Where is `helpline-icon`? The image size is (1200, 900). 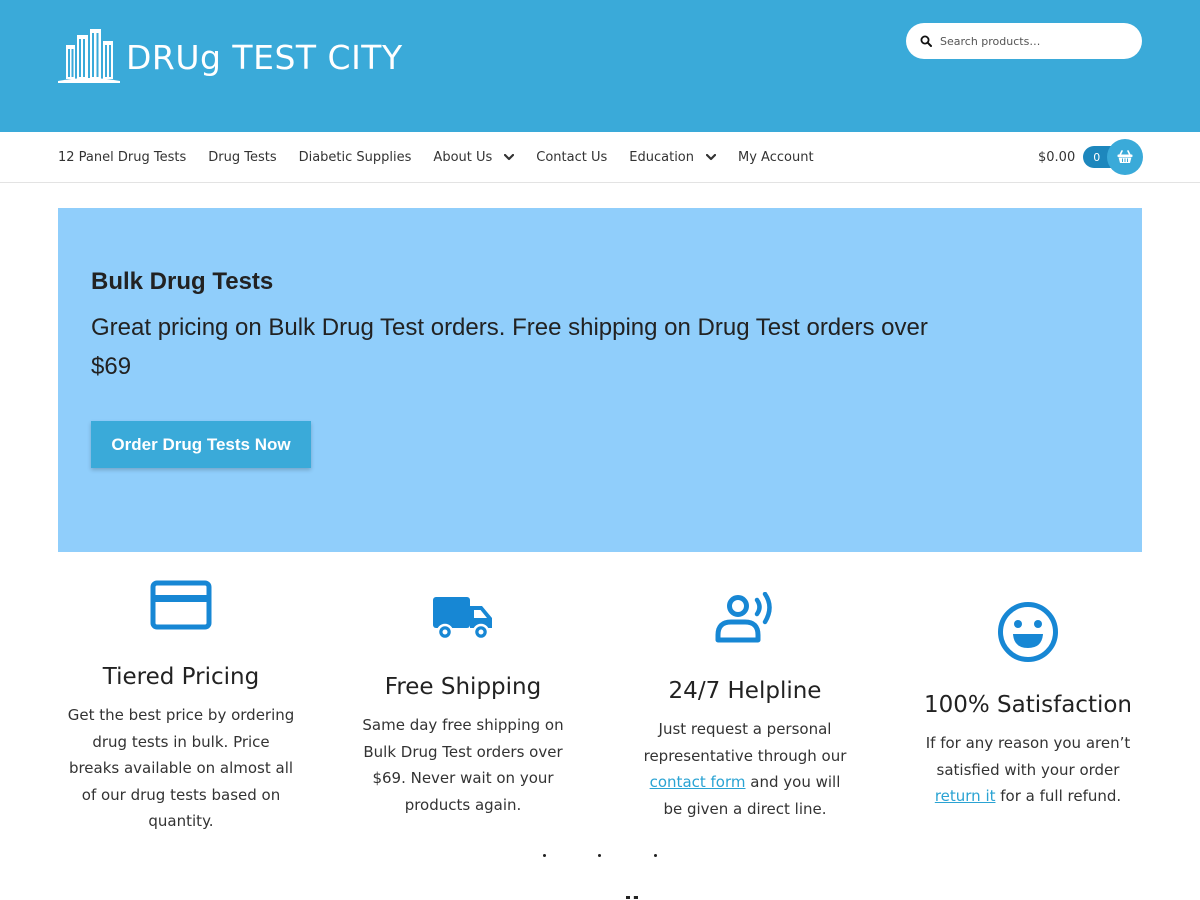 helpline-icon is located at coordinates (743, 617).